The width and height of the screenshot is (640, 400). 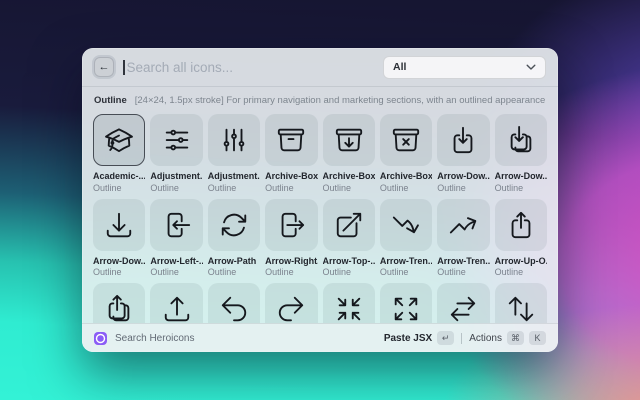 I want to click on icon-card-academic-cap: Academic-... Outline, so click(x=119, y=153).